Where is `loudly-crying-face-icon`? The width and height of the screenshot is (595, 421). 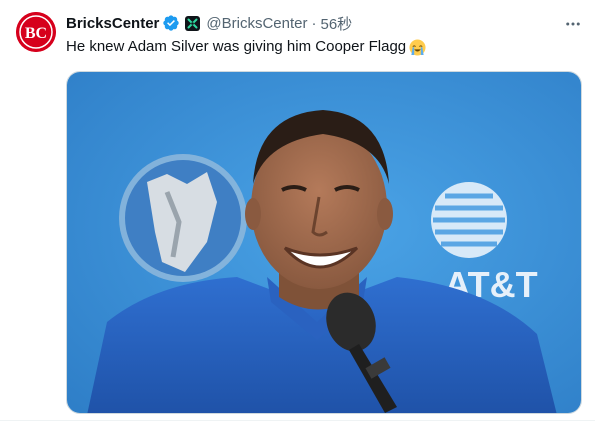 loudly-crying-face-icon is located at coordinates (417, 47).